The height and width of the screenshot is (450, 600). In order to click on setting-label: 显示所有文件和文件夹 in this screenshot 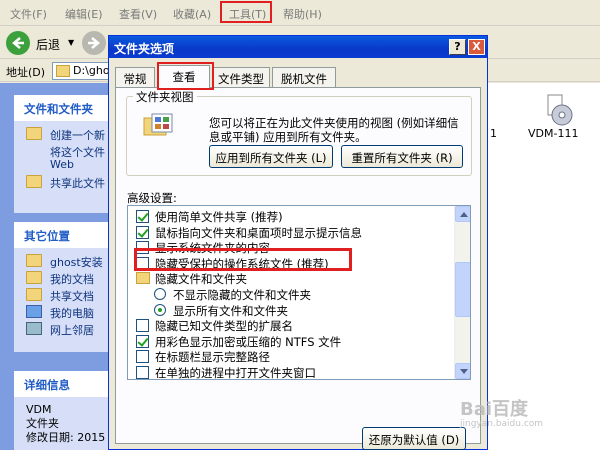, I will do `click(230, 310)`.